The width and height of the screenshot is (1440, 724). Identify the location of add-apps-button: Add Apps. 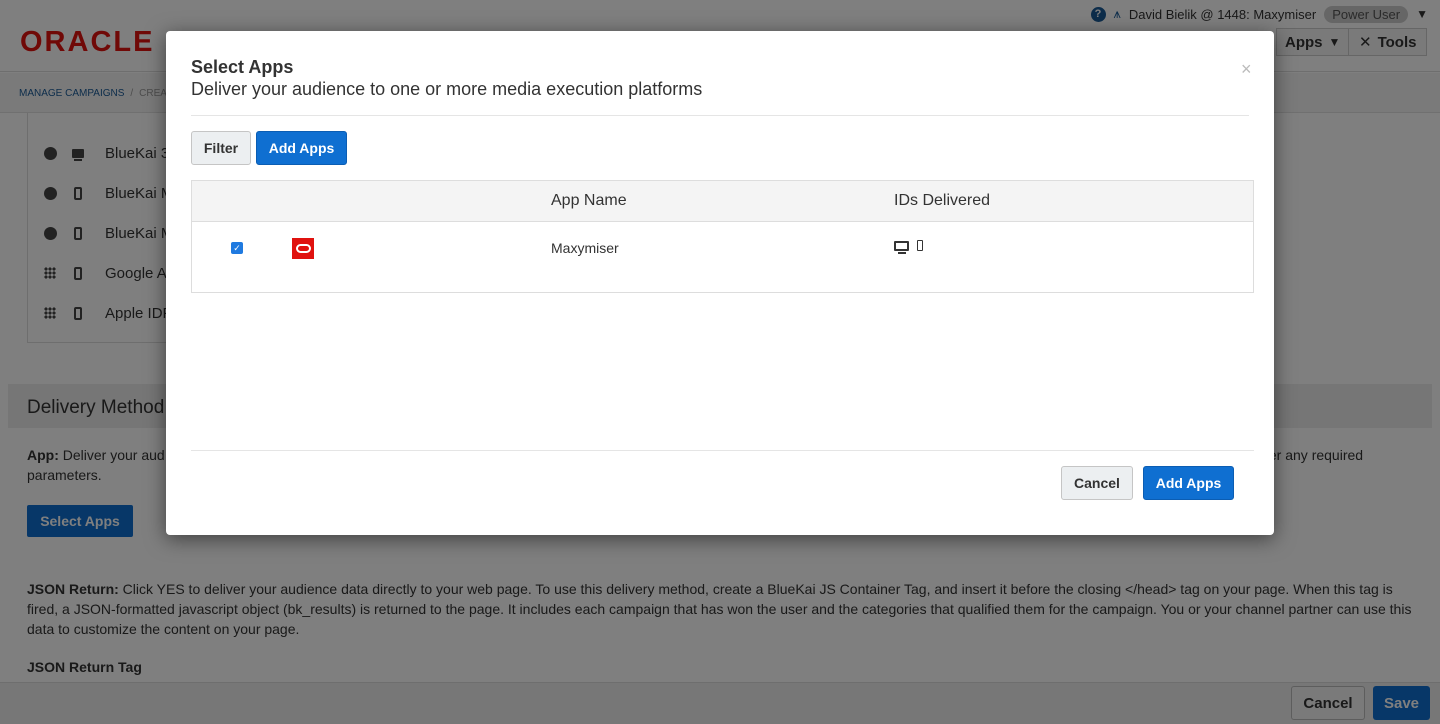
(301, 148).